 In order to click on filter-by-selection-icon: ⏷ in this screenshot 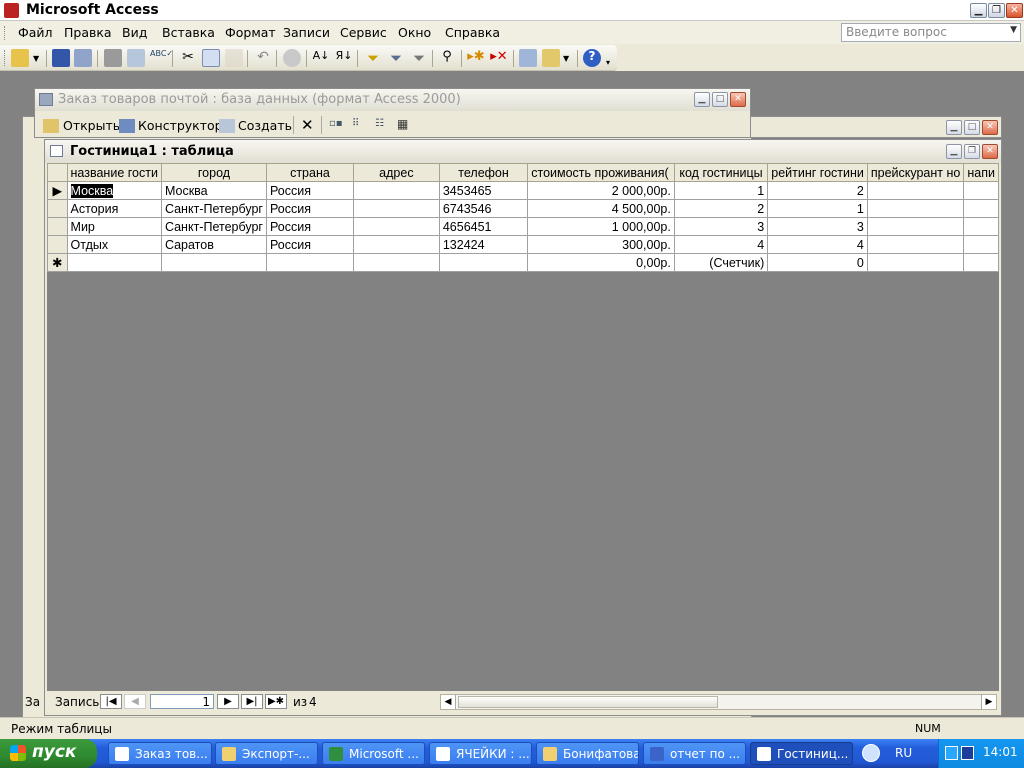, I will do `click(373, 58)`.